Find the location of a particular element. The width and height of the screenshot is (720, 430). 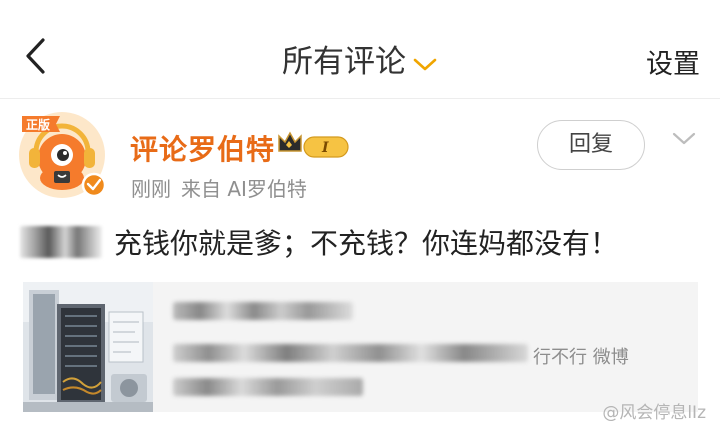

comment-meta: 刚刚 来自 AI罗伯特 is located at coordinates (224, 187).